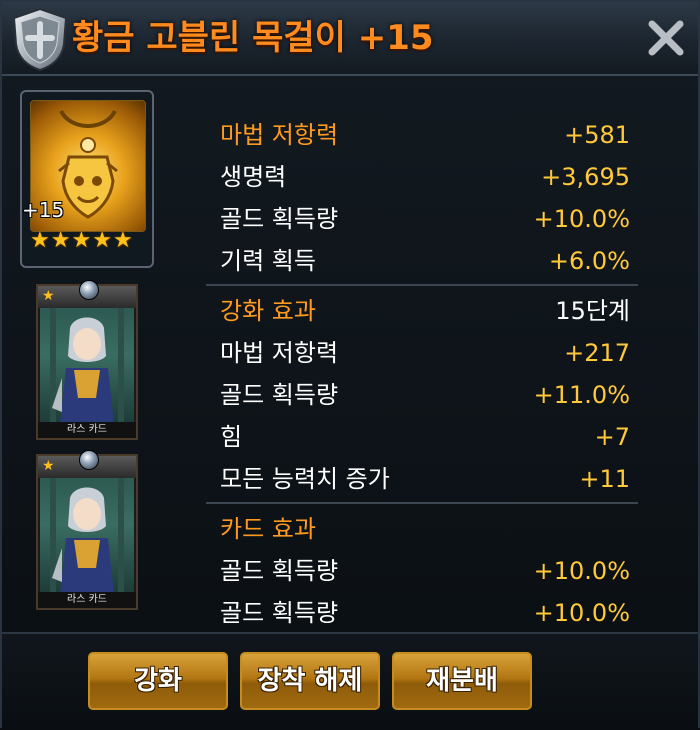 The height and width of the screenshot is (730, 700). I want to click on stat-value: +7, so click(612, 437).